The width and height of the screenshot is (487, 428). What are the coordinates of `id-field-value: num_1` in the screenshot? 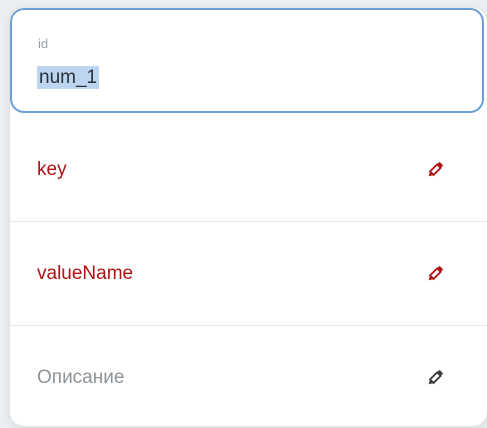 It's located at (68, 77).